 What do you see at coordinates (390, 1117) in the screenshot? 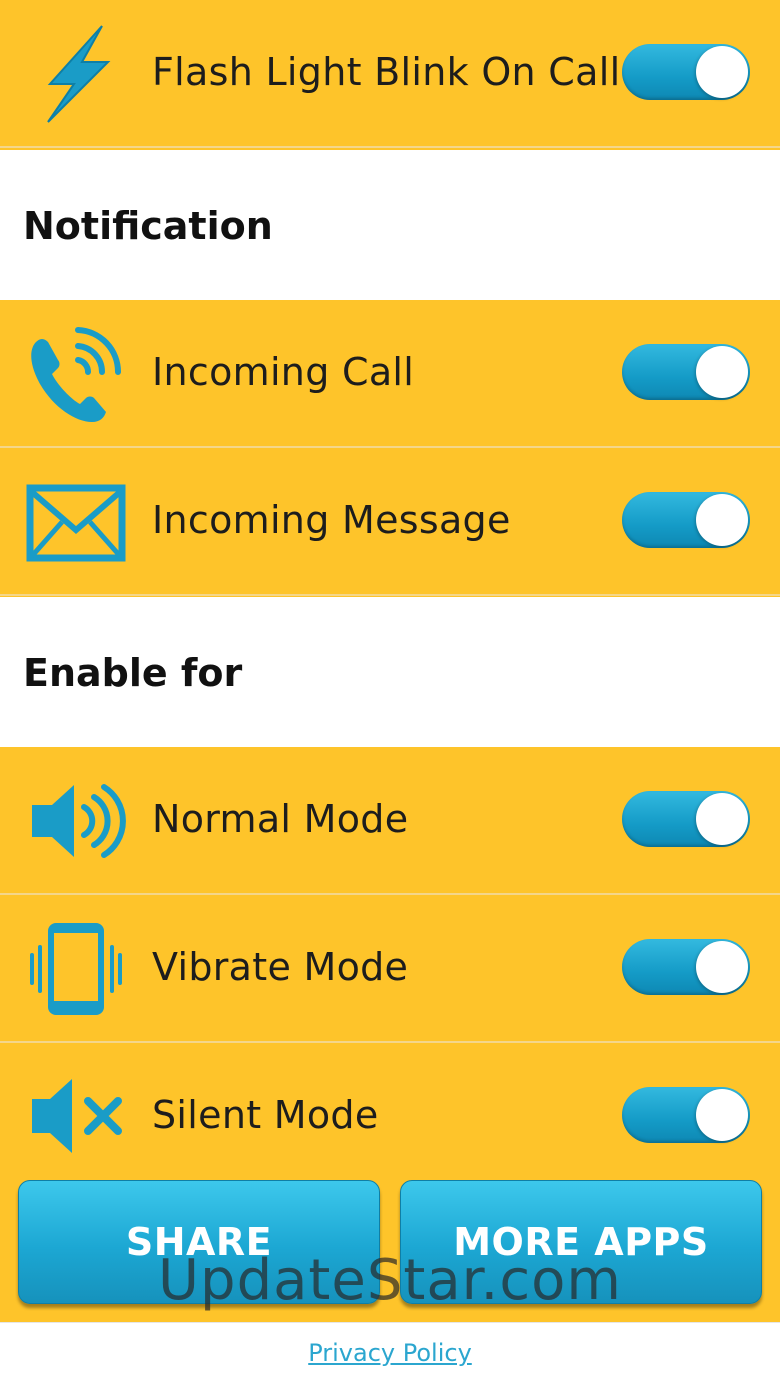
I see `silent-mode-row: Silent Mode` at bounding box center [390, 1117].